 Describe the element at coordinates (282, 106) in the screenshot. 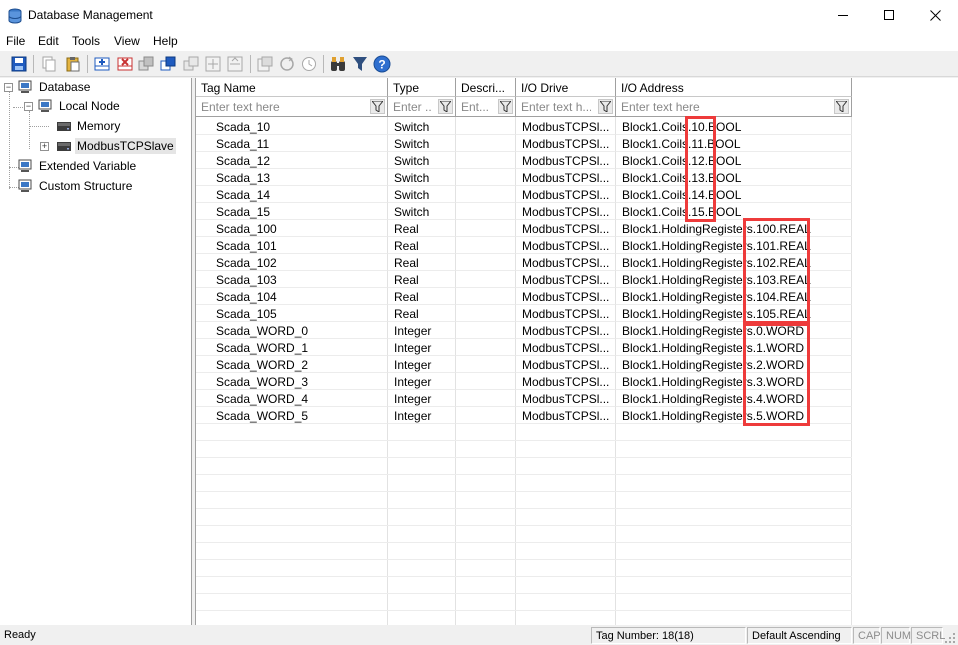

I see `filter-input-tag-name` at that location.